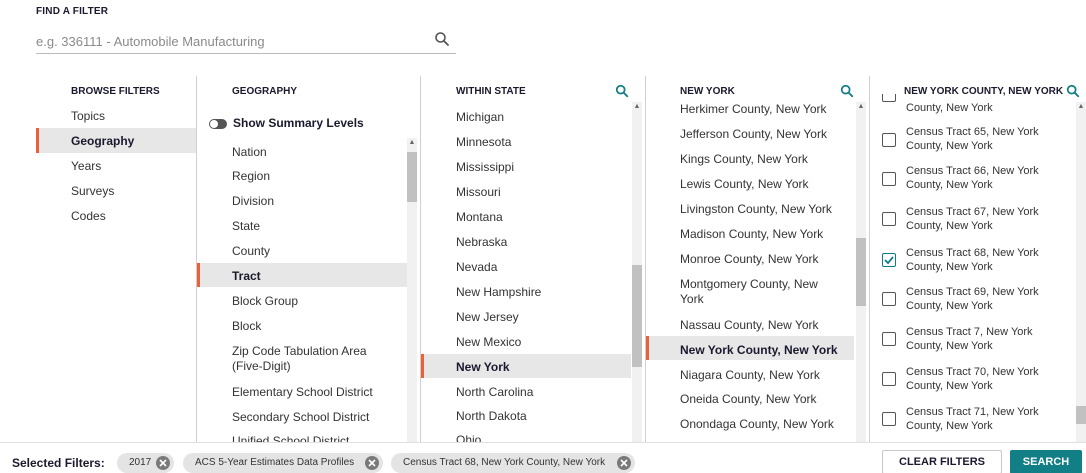  What do you see at coordinates (757, 424) in the screenshot?
I see `county-item-onondaga: Onondaga County, New York` at bounding box center [757, 424].